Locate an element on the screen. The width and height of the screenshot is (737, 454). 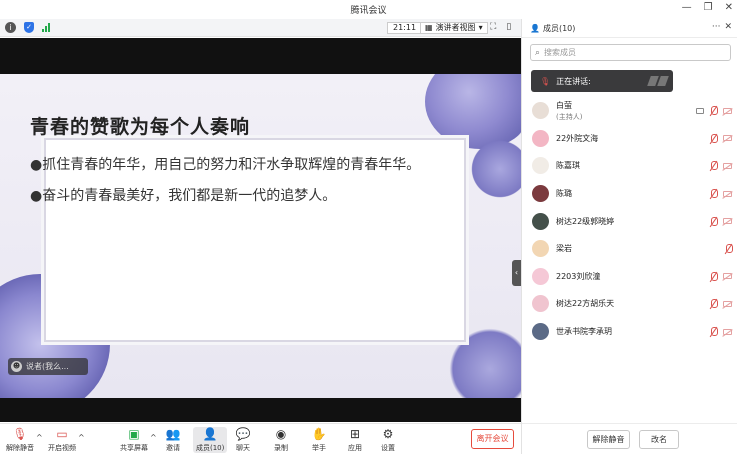
restore-icon: ❐ is located at coordinates (708, 7).